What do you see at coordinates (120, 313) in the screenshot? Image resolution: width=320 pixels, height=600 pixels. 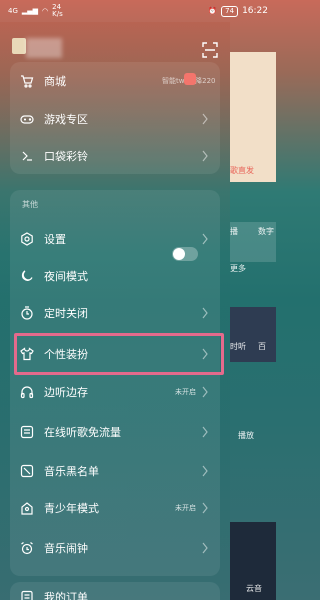 I see `menu-item-timer-off: 定时关闭` at bounding box center [120, 313].